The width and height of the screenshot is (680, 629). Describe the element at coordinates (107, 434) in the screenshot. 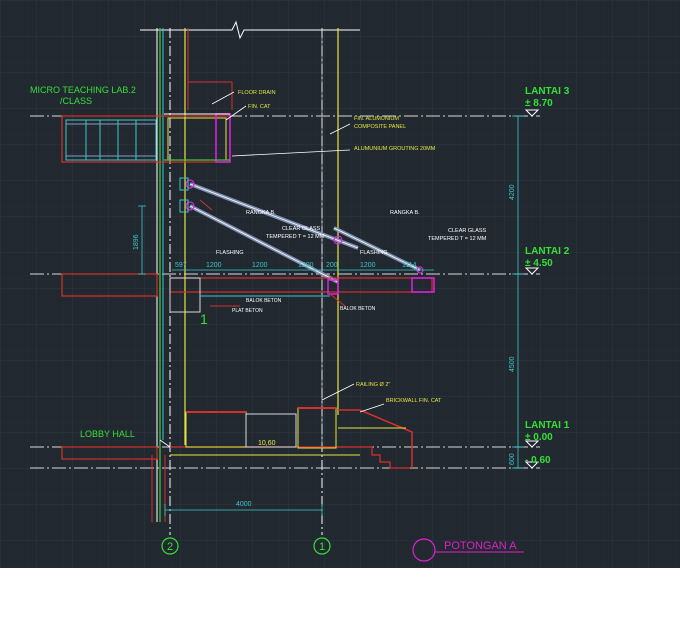

I see `room-label-lobby: LOBBY HALL` at that location.